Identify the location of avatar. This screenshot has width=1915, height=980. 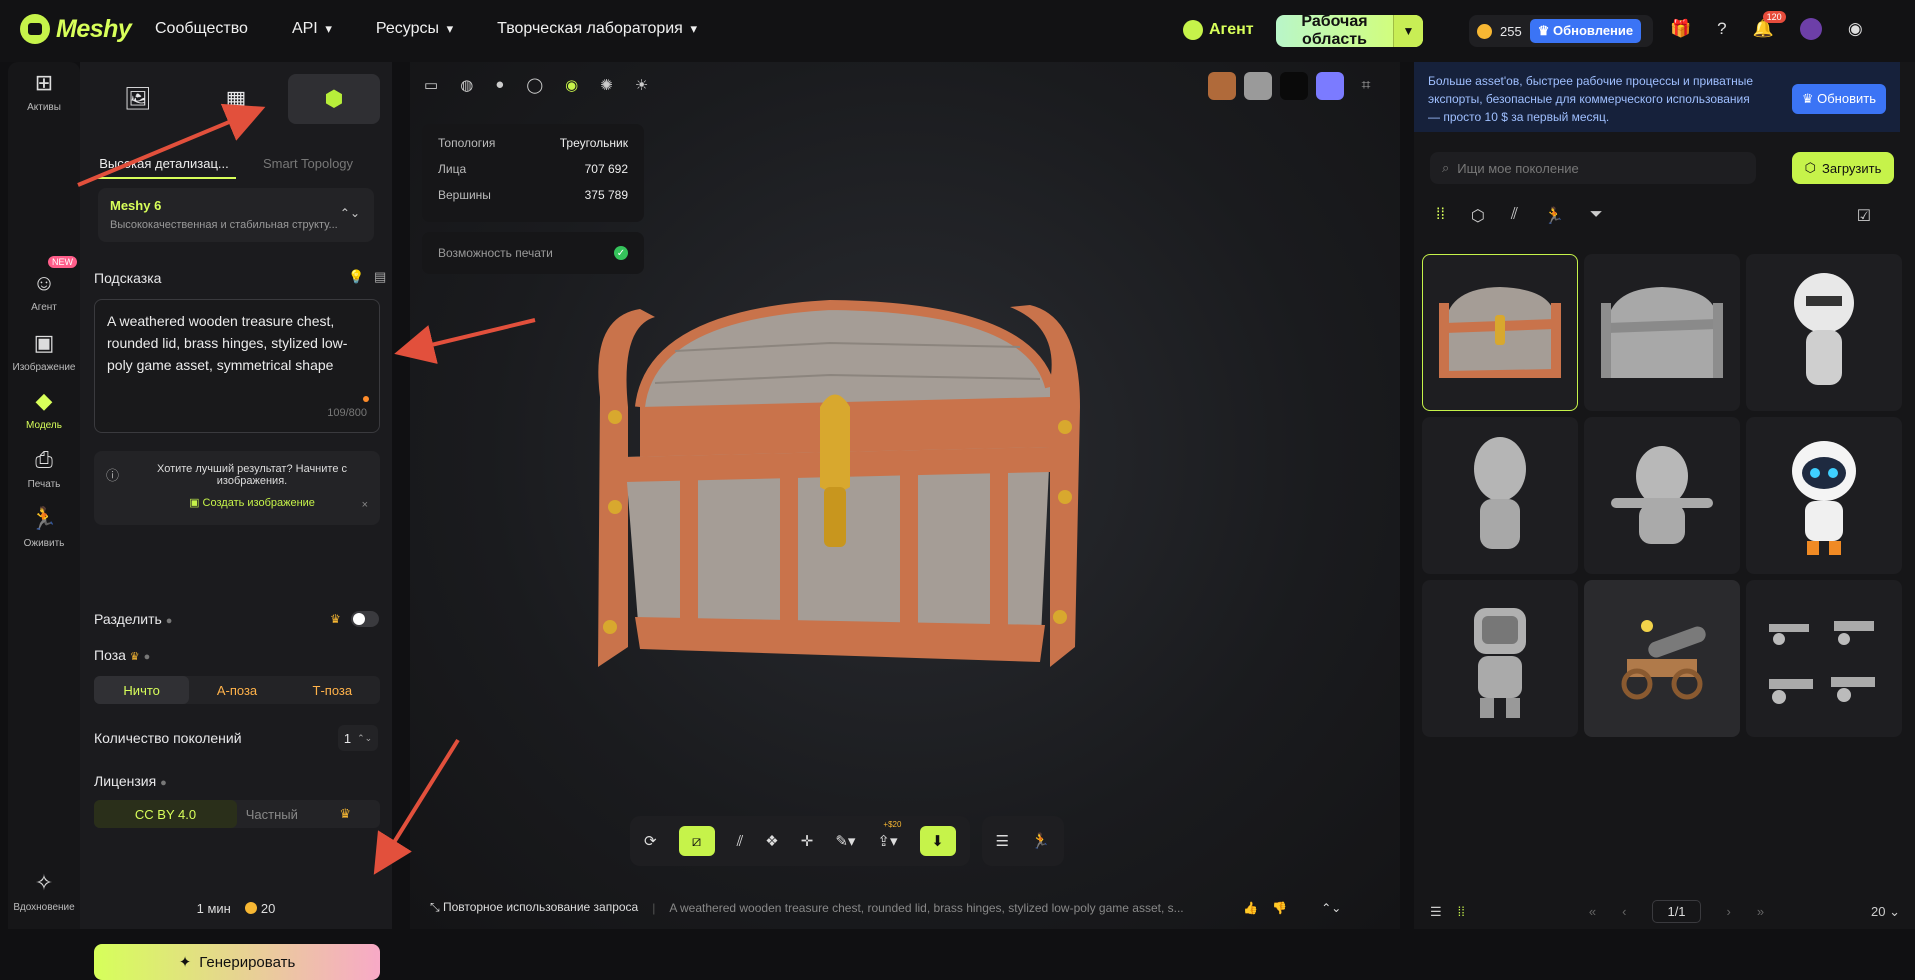
(1810, 29).